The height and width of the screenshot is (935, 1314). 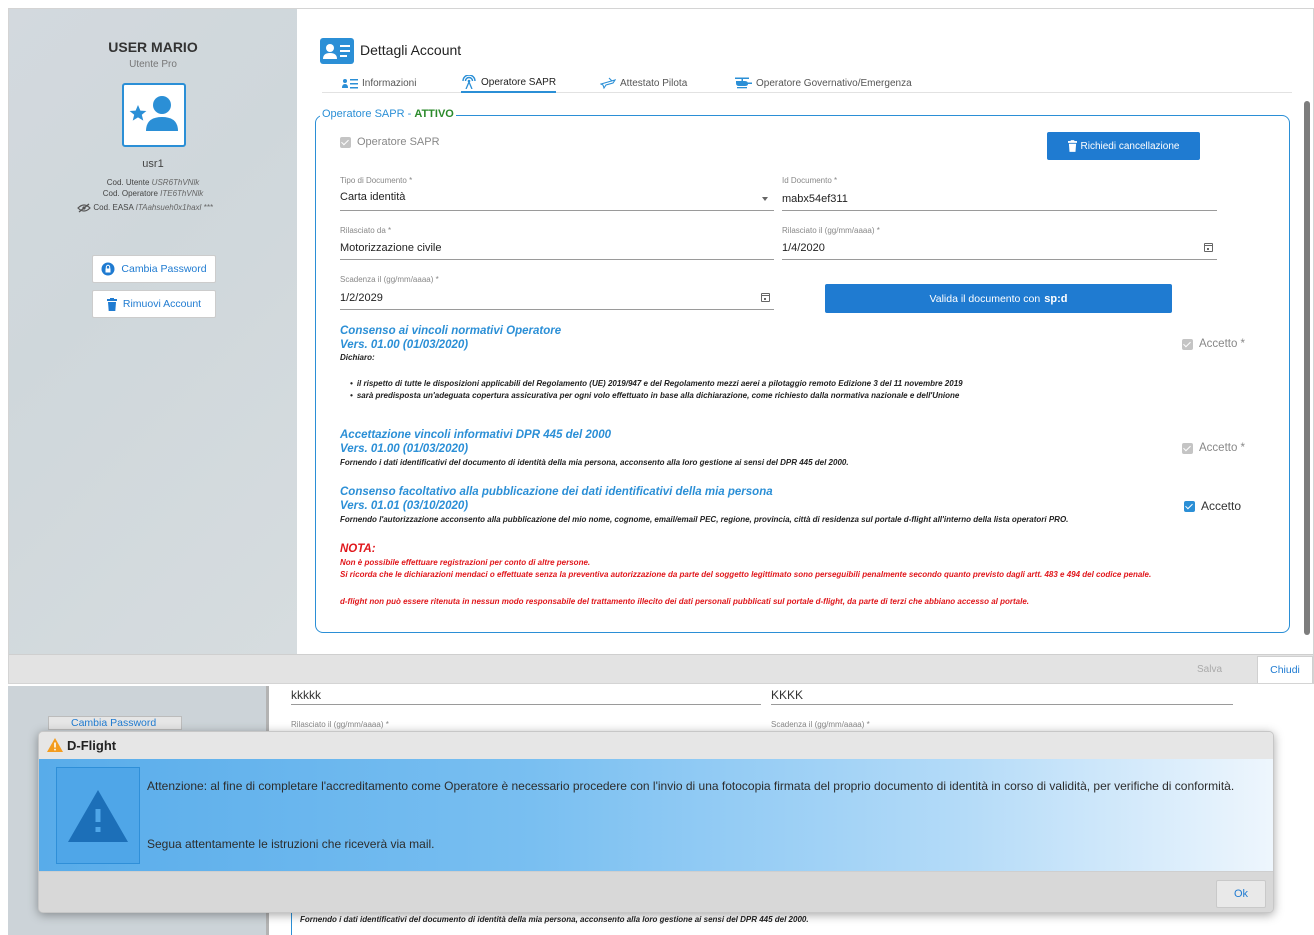 What do you see at coordinates (1241, 894) in the screenshot?
I see `ok-button: Ok` at bounding box center [1241, 894].